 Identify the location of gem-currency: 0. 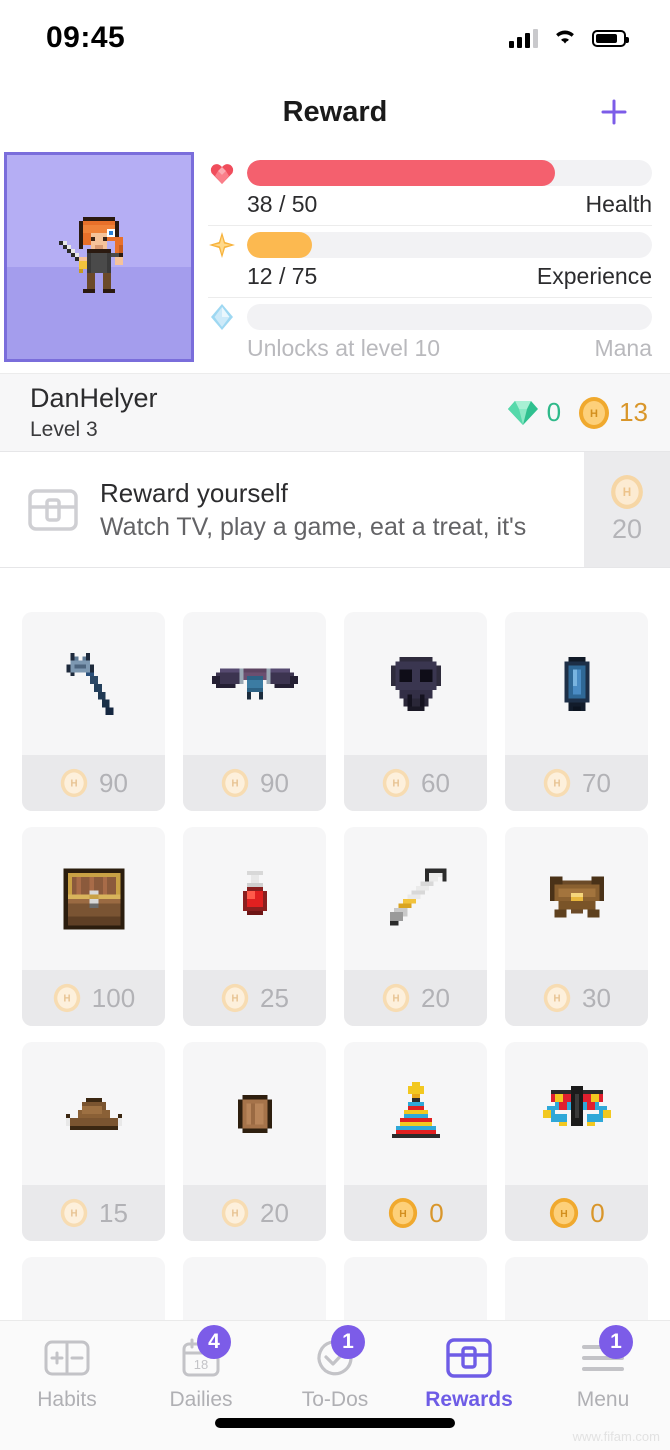
(534, 412).